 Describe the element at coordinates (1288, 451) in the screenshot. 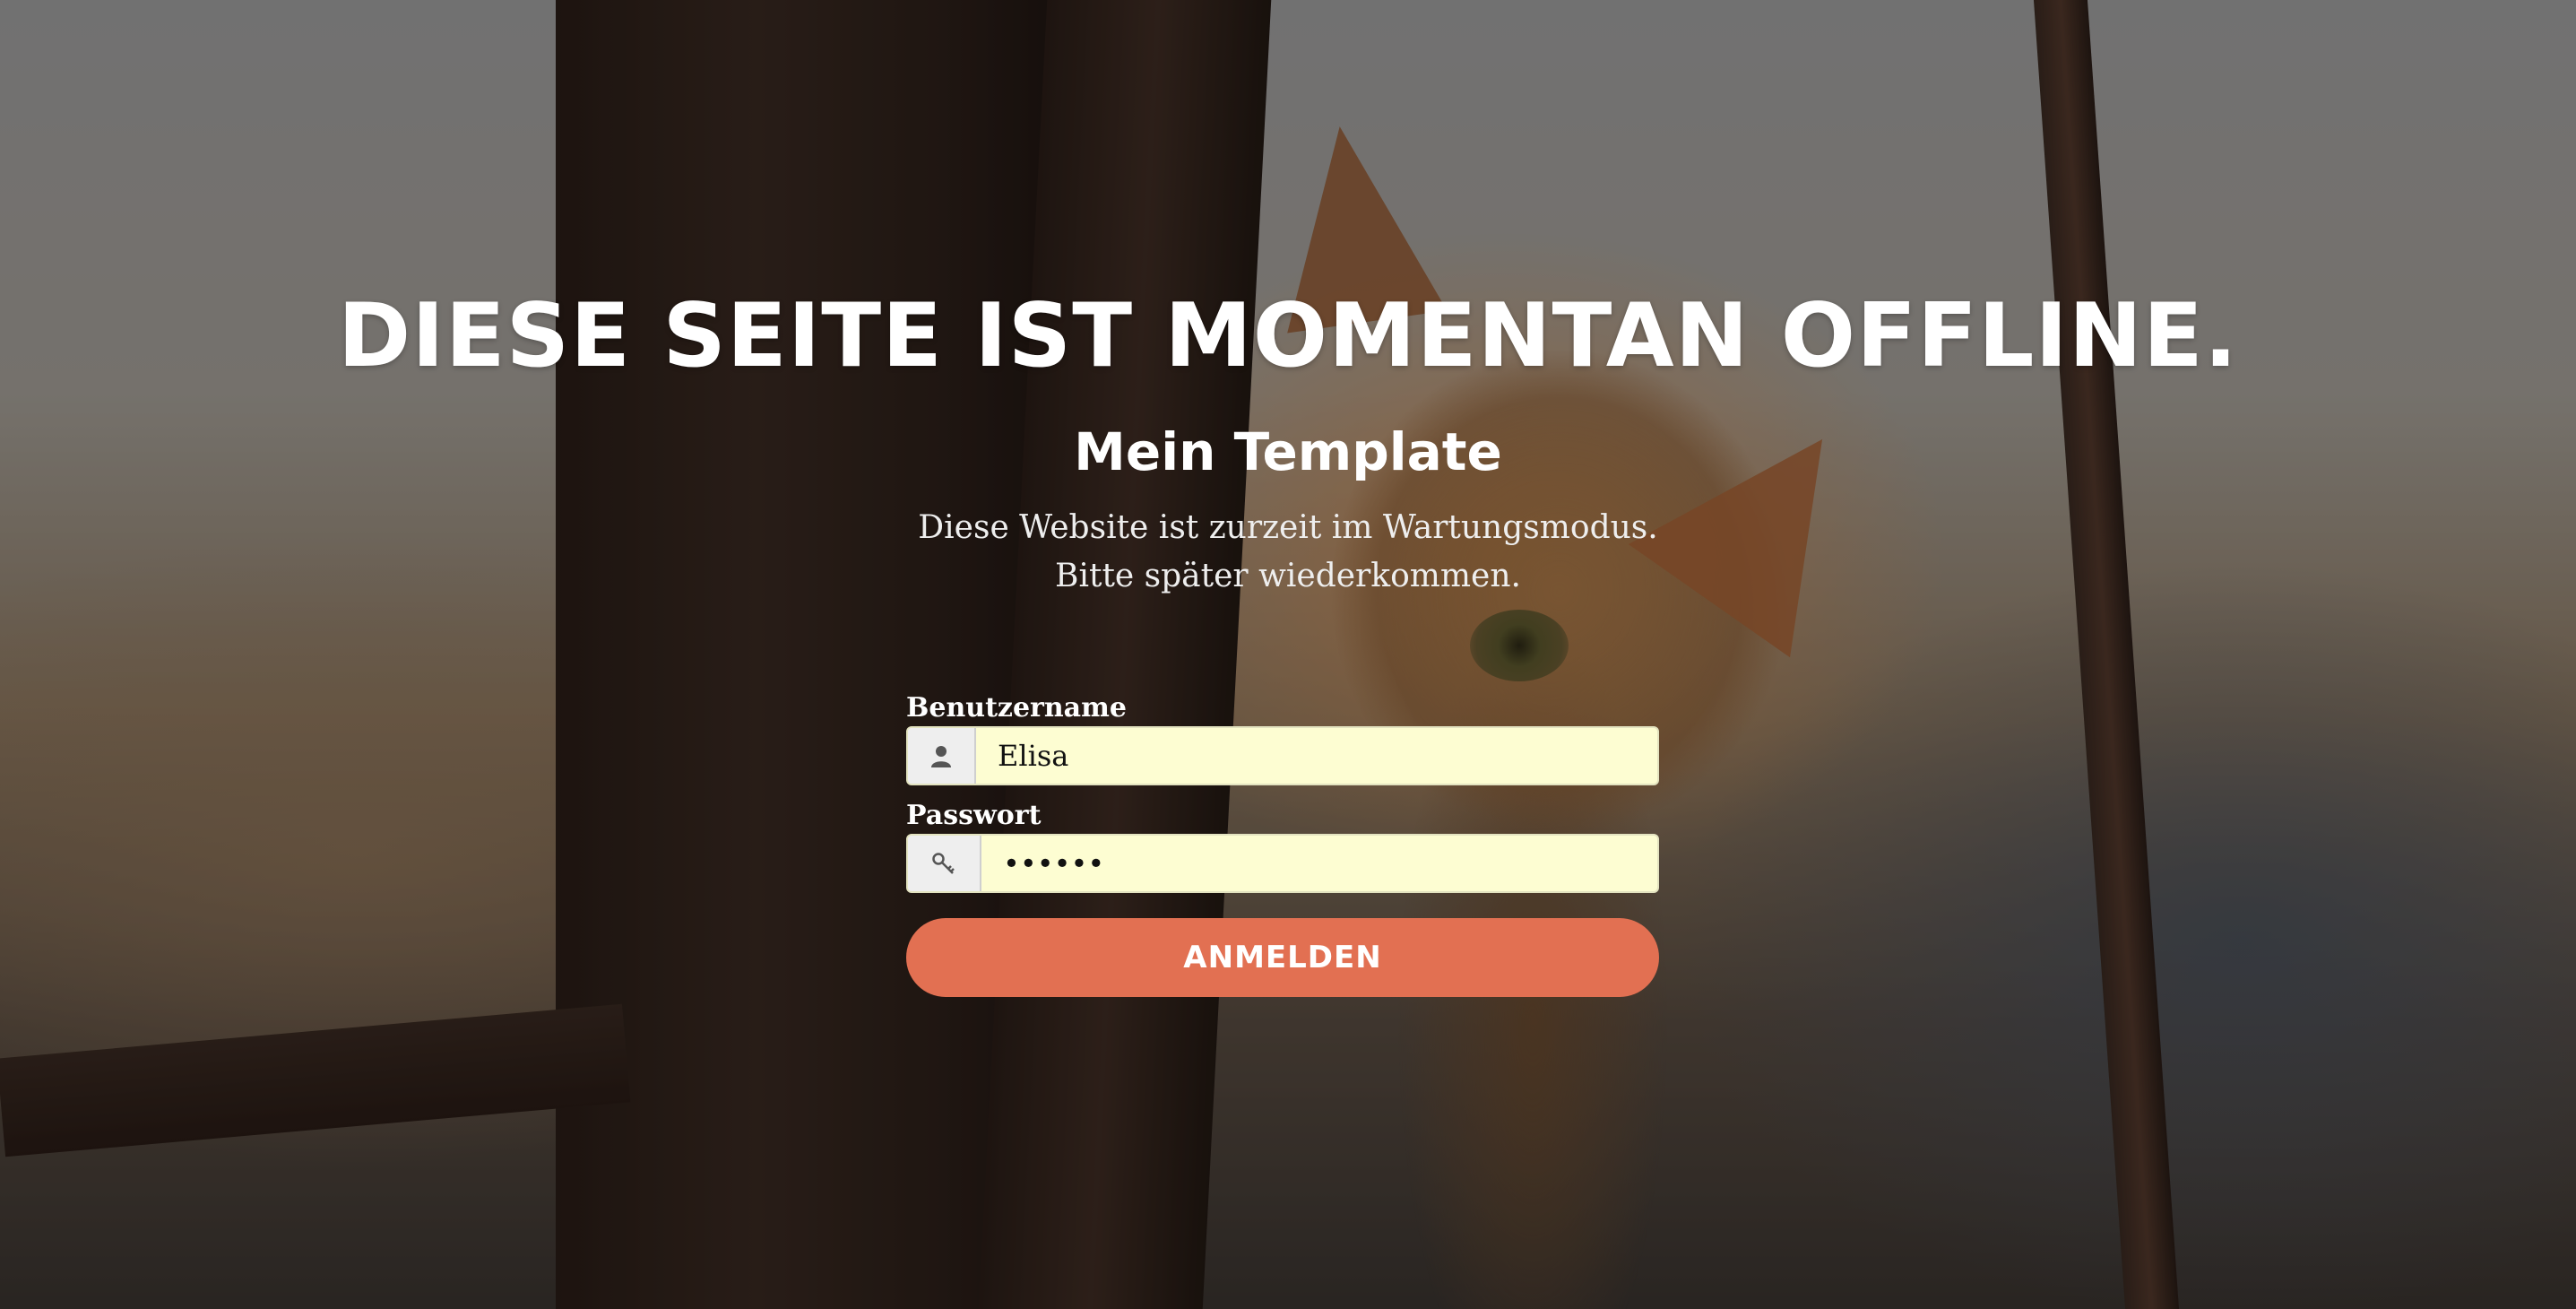

I see `site-name: Mein Template` at that location.